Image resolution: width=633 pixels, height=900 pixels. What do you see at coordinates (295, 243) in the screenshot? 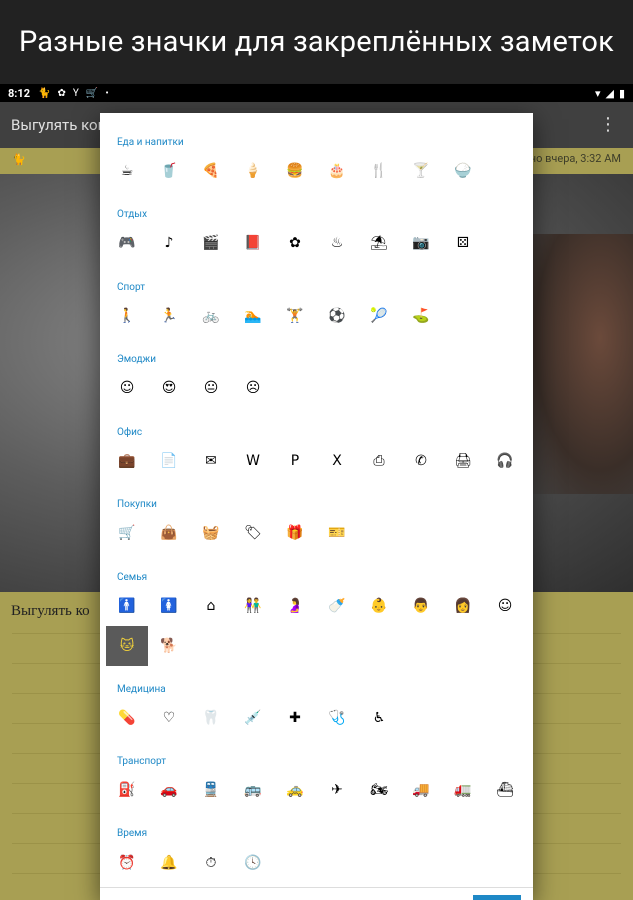
I see `flower-icon: ✿` at bounding box center [295, 243].